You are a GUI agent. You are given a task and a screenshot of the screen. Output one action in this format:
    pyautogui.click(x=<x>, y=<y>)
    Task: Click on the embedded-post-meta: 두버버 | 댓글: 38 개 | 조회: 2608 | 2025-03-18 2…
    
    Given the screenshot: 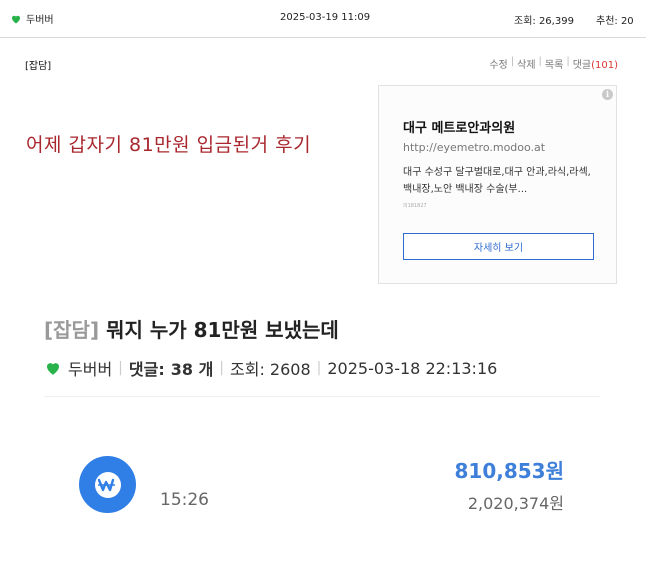 What is the action you would take?
    pyautogui.click(x=270, y=368)
    